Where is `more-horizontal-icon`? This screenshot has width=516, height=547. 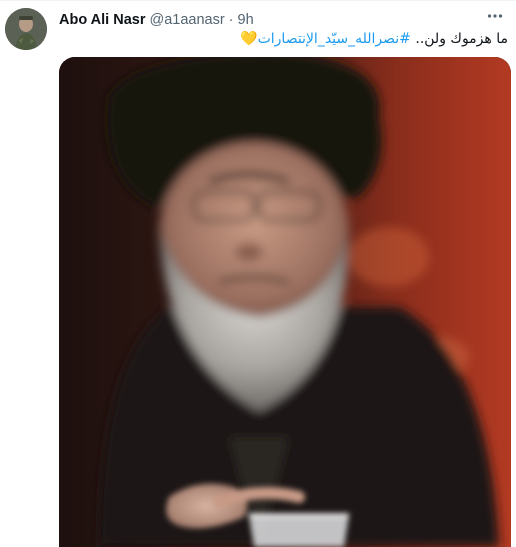
more-horizontal-icon is located at coordinates (495, 16).